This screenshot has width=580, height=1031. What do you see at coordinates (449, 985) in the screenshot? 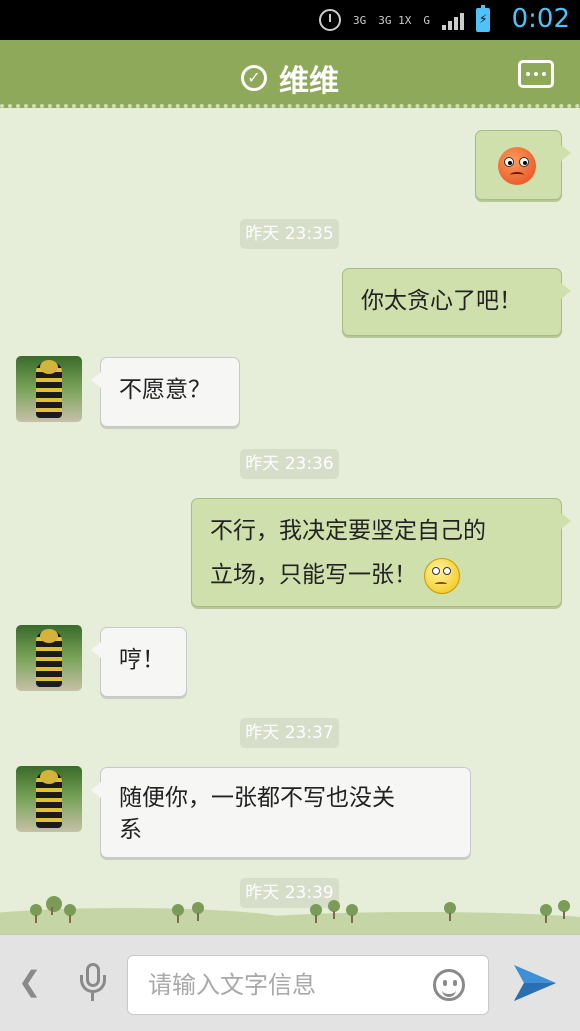
I see `smiley-icon` at bounding box center [449, 985].